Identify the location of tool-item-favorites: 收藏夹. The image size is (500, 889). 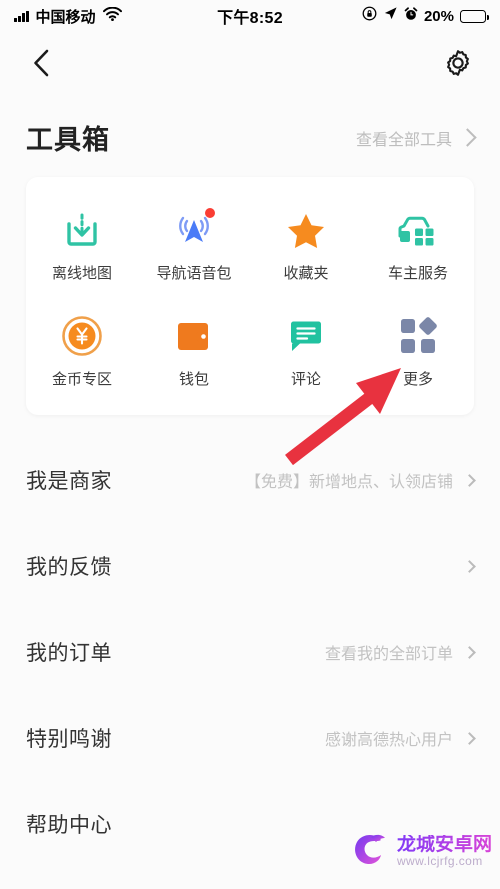
(306, 245).